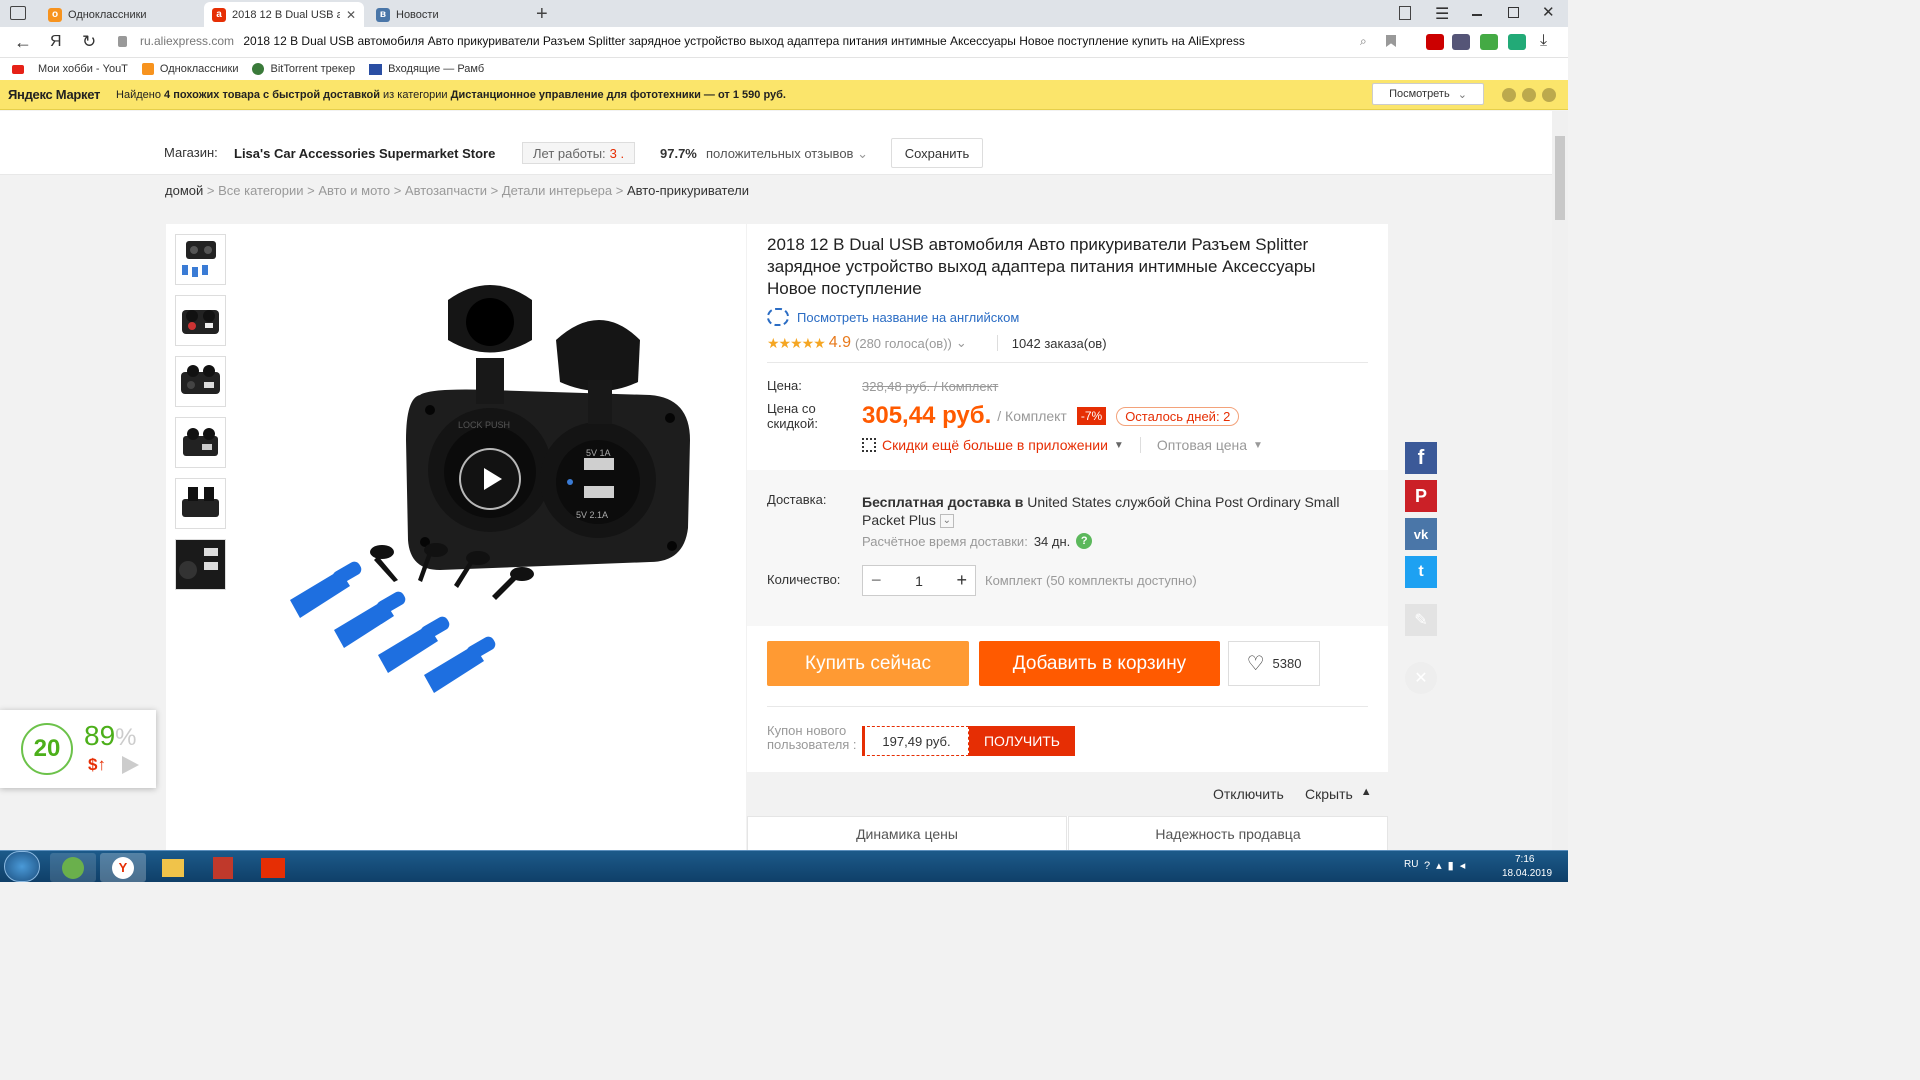 Image resolution: width=1920 pixels, height=1080 pixels. Describe the element at coordinates (73, 867) in the screenshot. I see `taskbar-utorrent-icon` at that location.